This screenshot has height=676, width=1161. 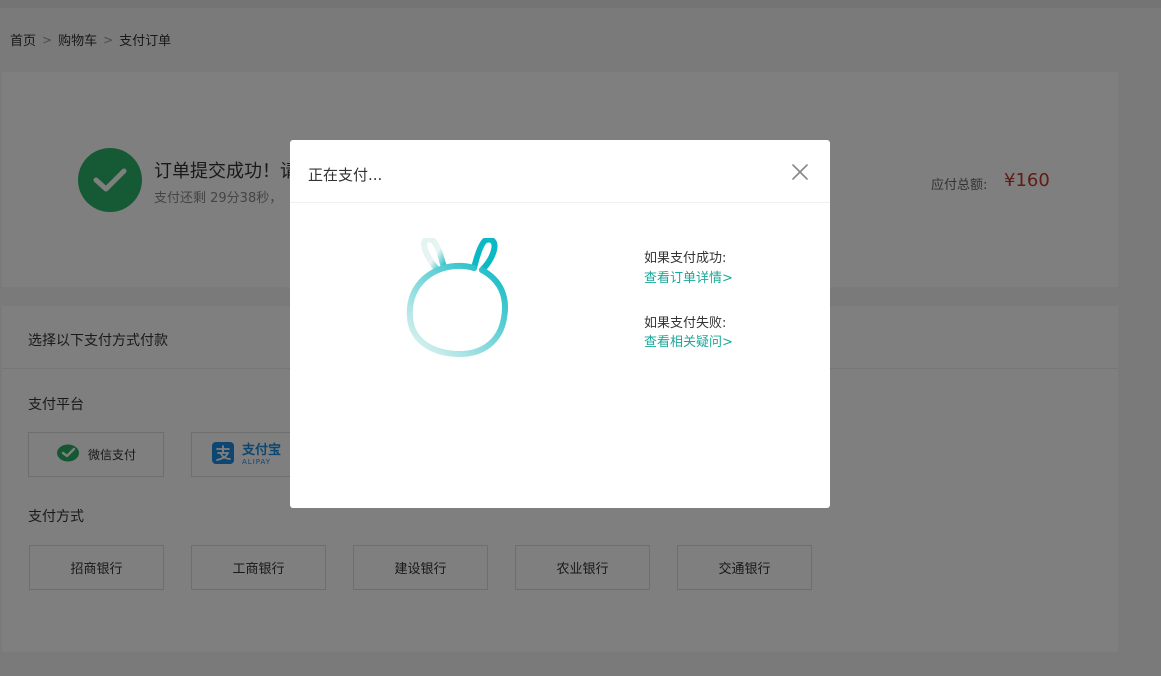 What do you see at coordinates (685, 323) in the screenshot?
I see `fail-label: 如果支付失败:` at bounding box center [685, 323].